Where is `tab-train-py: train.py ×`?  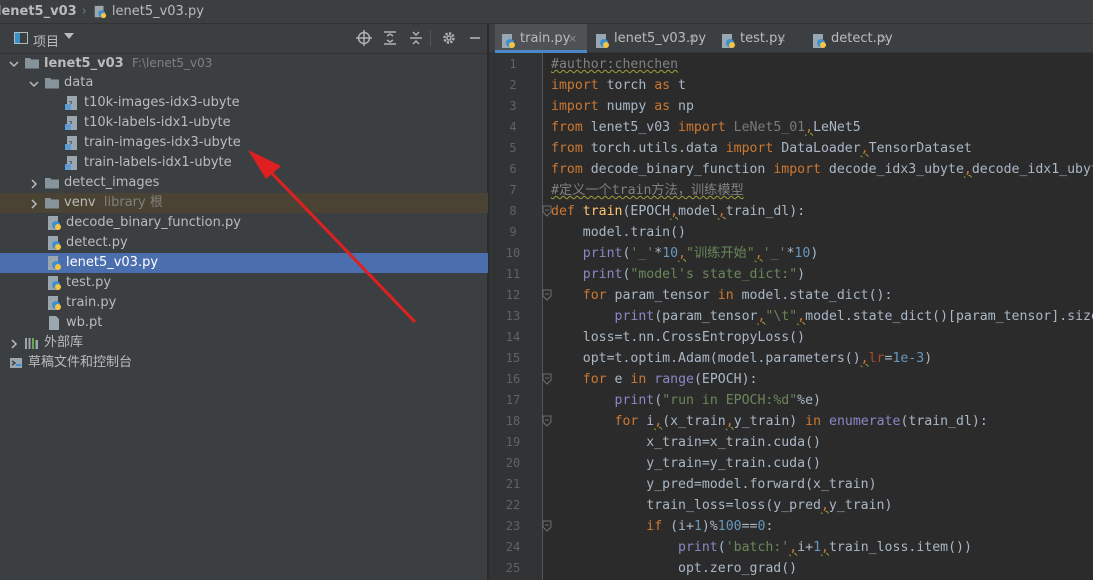
tab-train-py: train.py × is located at coordinates (541, 38).